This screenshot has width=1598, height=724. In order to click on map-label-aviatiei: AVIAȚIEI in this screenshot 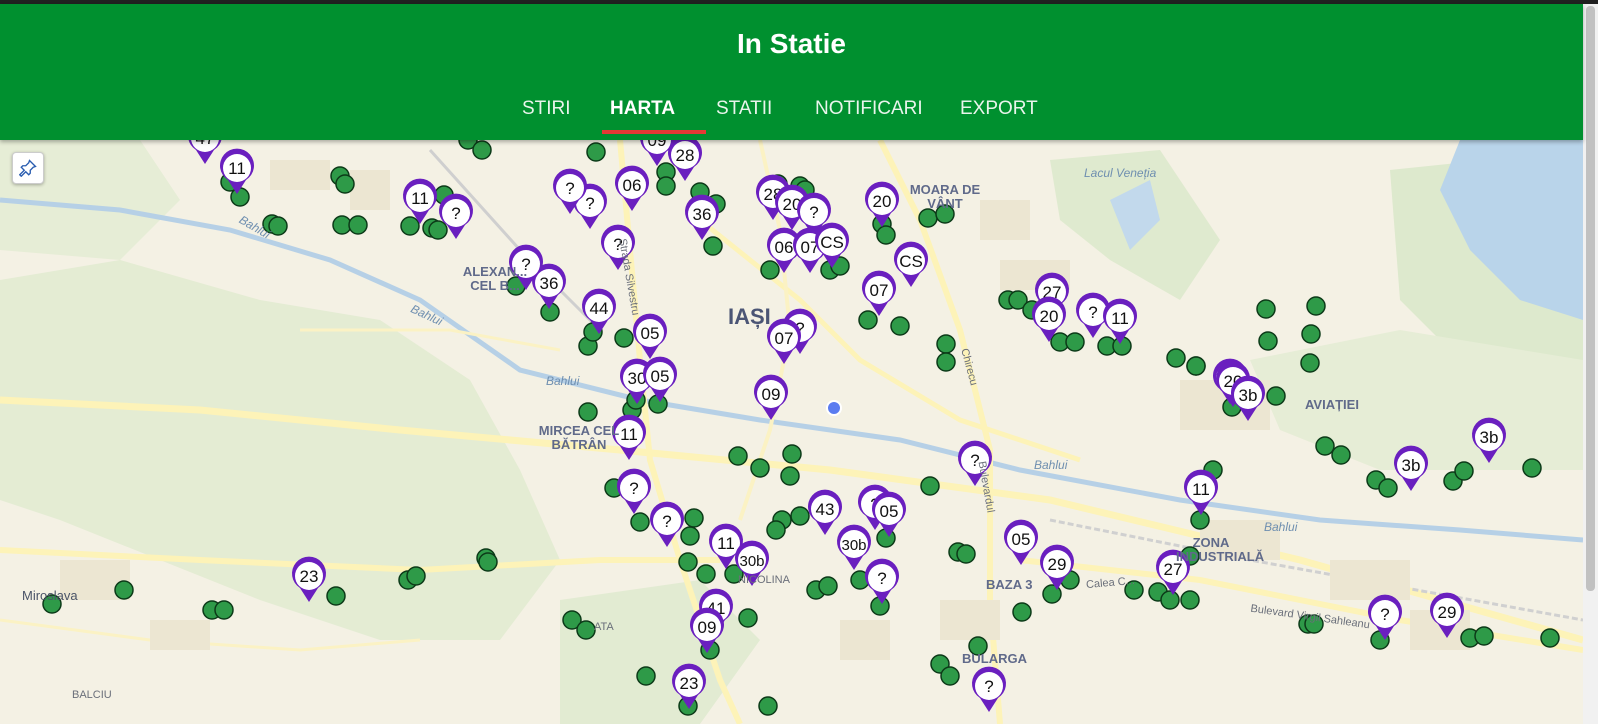, I will do `click(1332, 404)`.